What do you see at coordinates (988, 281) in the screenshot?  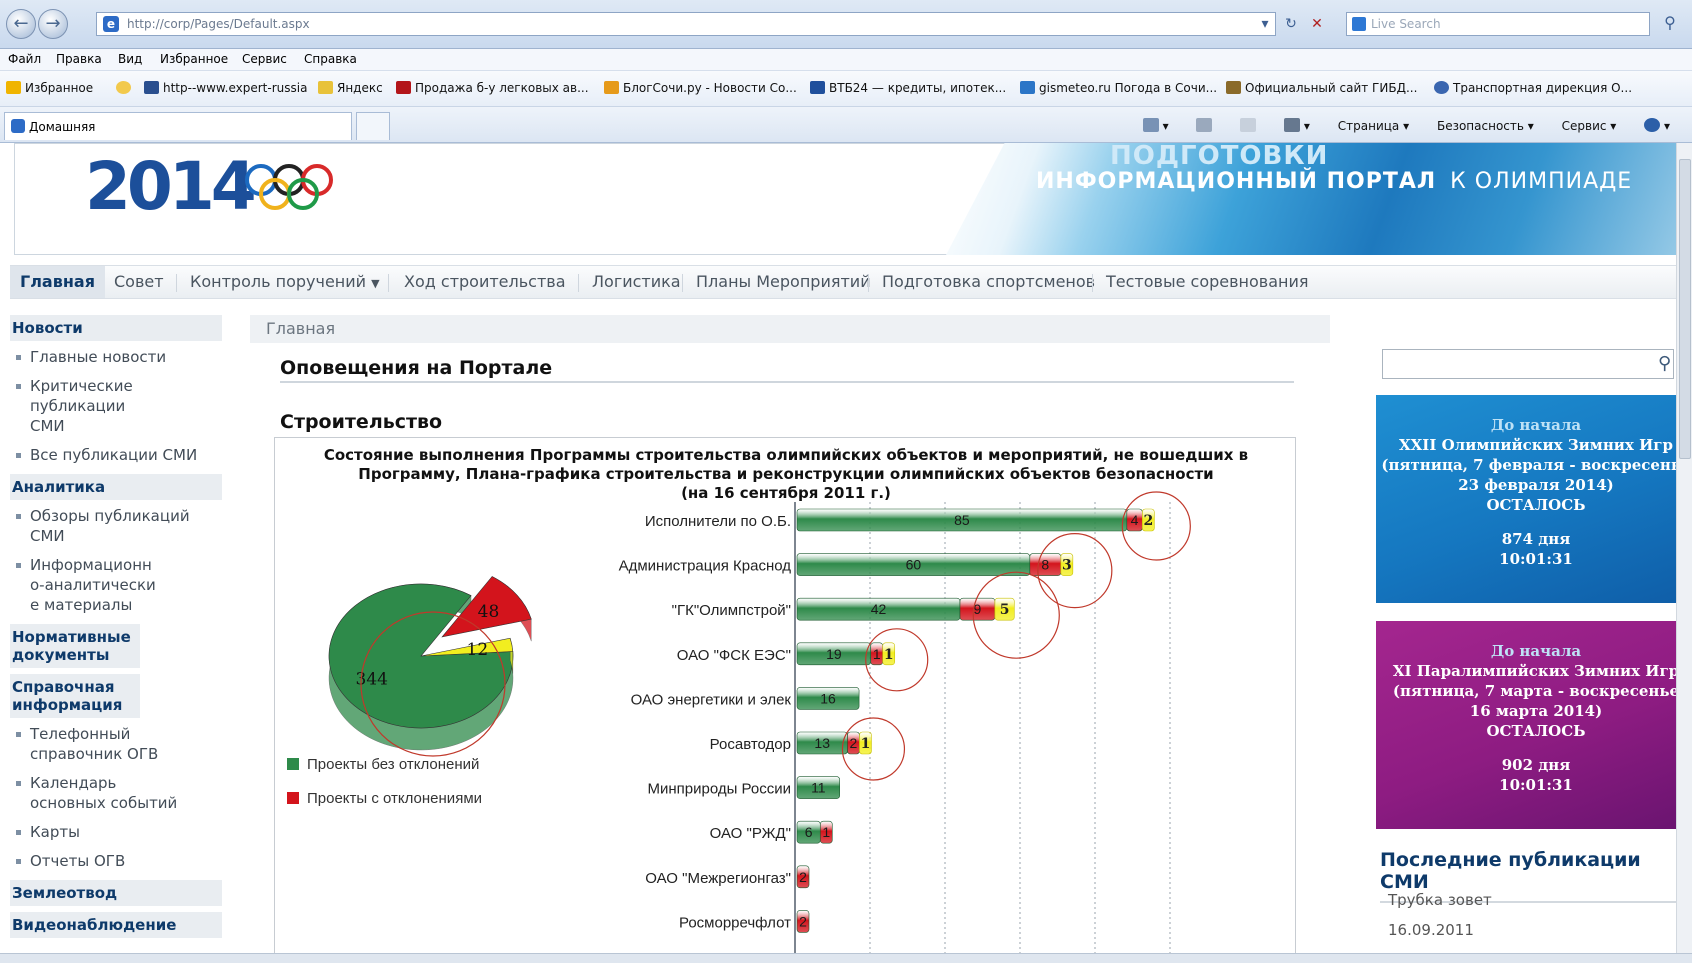 I see `nav-athletes: Подготовка спортсменов` at bounding box center [988, 281].